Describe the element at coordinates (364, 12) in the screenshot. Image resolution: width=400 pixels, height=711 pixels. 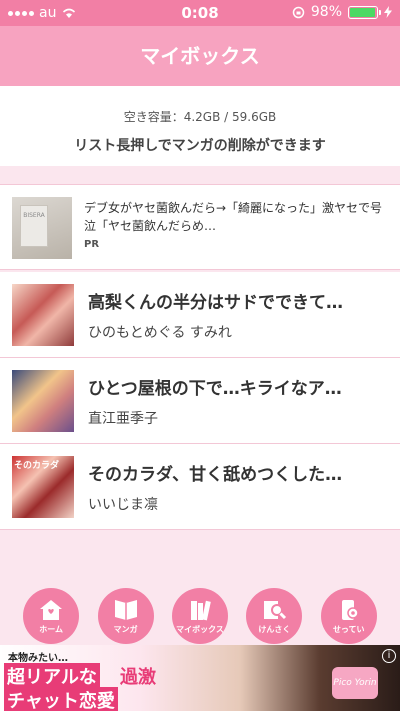
I see `battery-icon` at that location.